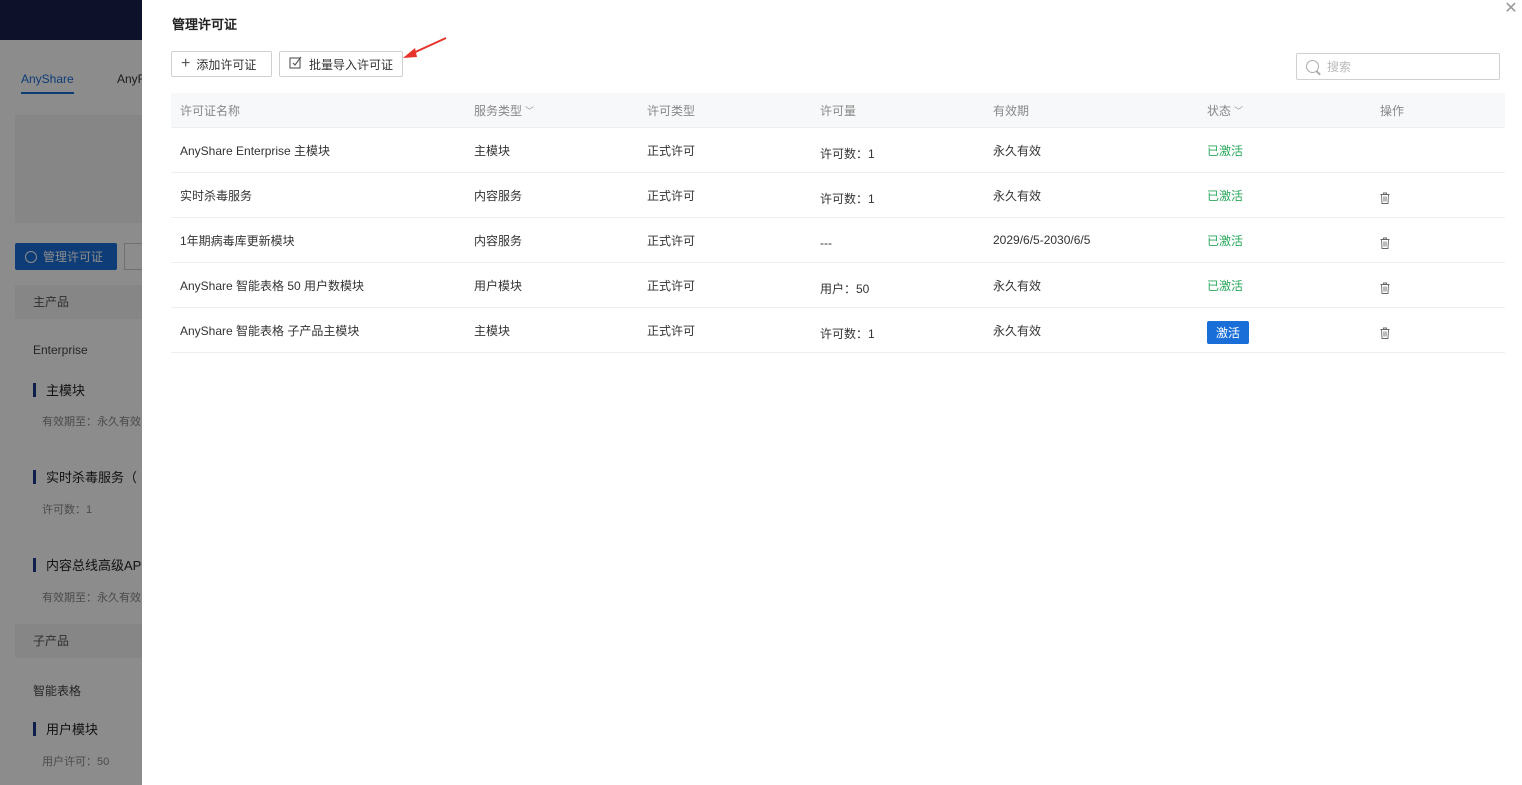 The image size is (1522, 785). I want to click on batch-import-label: 批量导入许可证, so click(351, 64).